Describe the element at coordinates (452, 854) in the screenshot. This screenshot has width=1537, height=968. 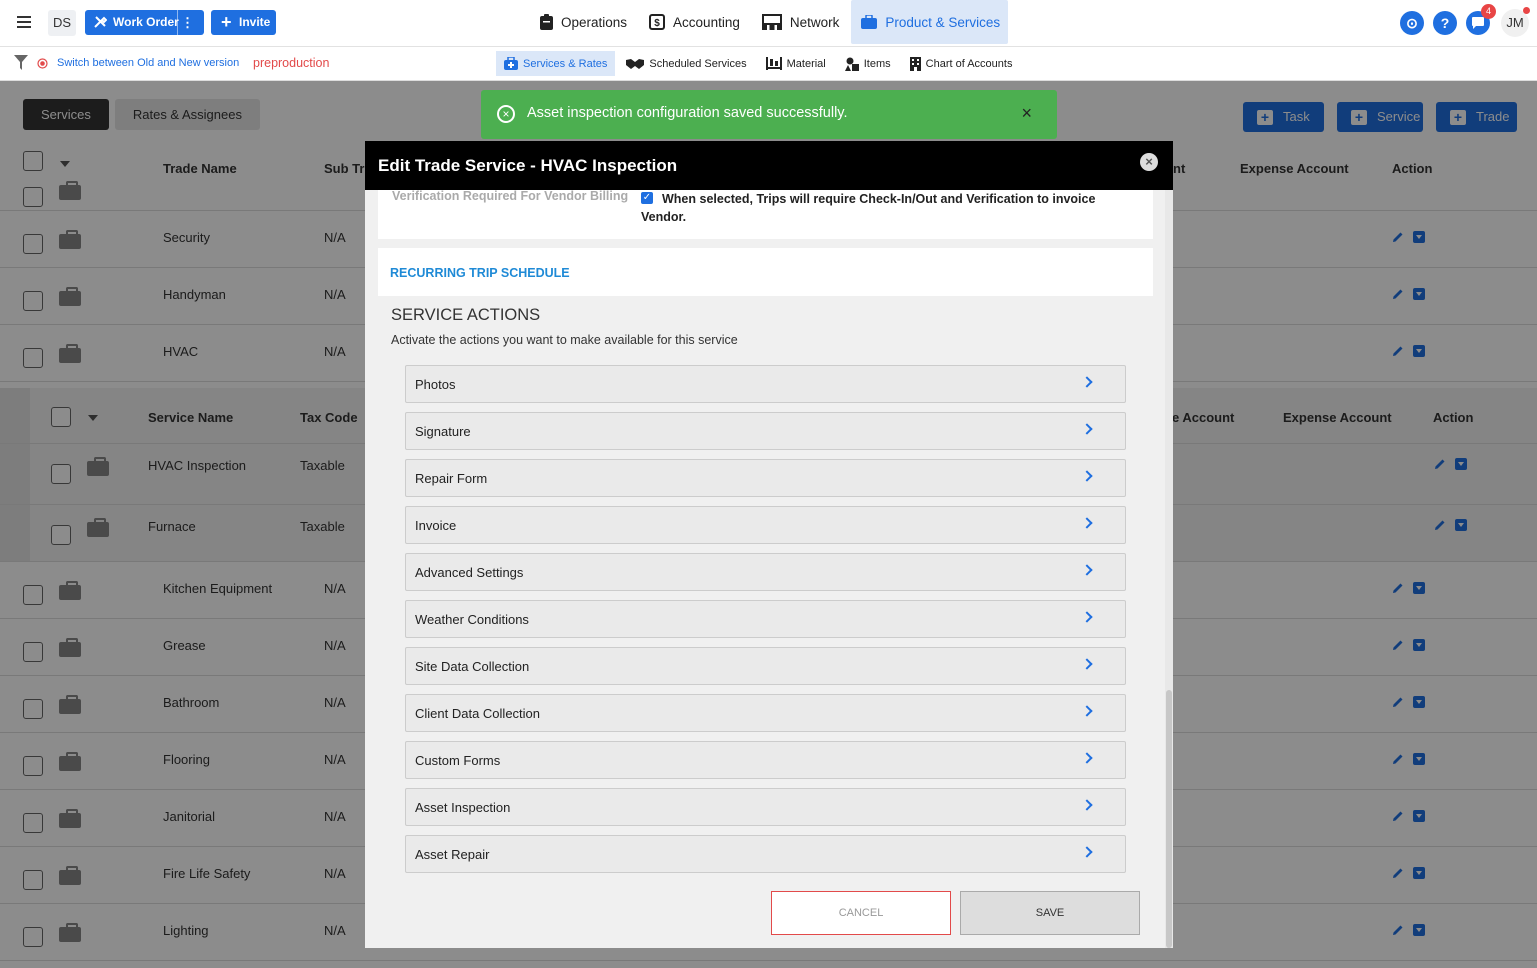
I see `service-action-label: Asset Repair` at that location.